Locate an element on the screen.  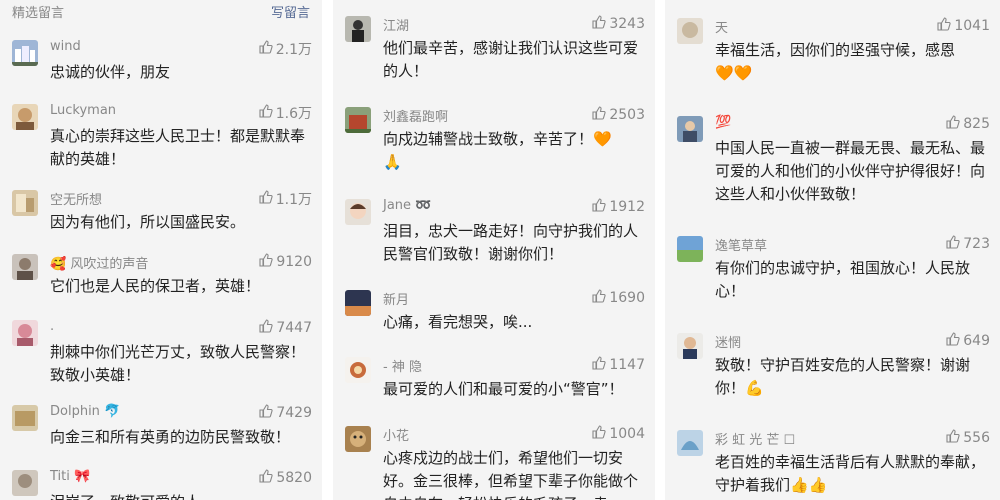
comment-author: 彩 虹 光 芒 ☐ is located at coordinates (755, 440).